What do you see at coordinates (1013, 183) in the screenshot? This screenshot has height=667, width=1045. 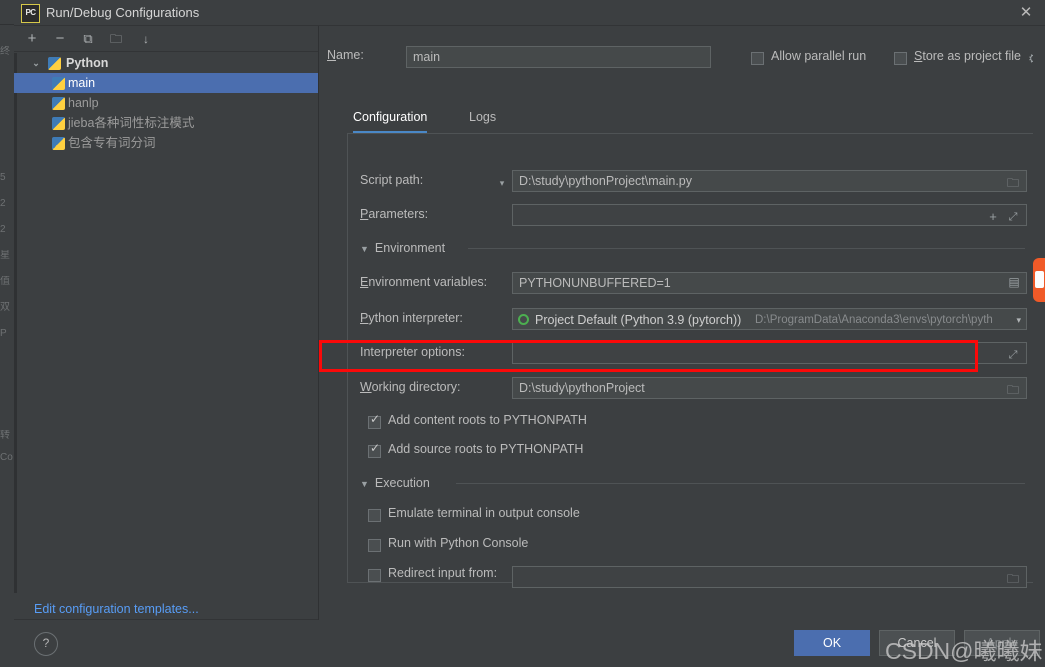 I see `script-path-browse-icon: 🗀` at bounding box center [1013, 183].